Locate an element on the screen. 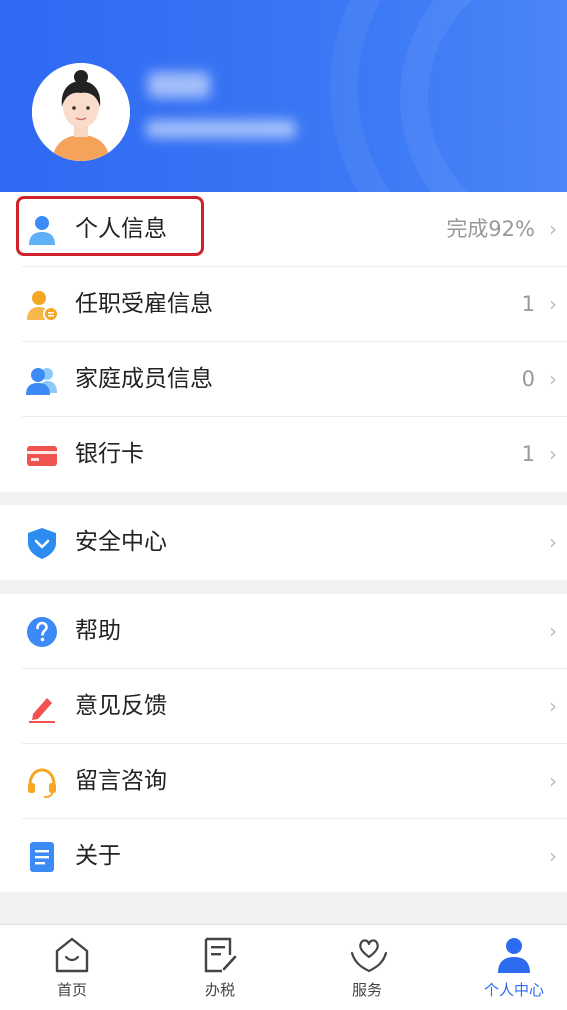 The image size is (567, 1010). menu-item-label: 安全中心 is located at coordinates (121, 542).